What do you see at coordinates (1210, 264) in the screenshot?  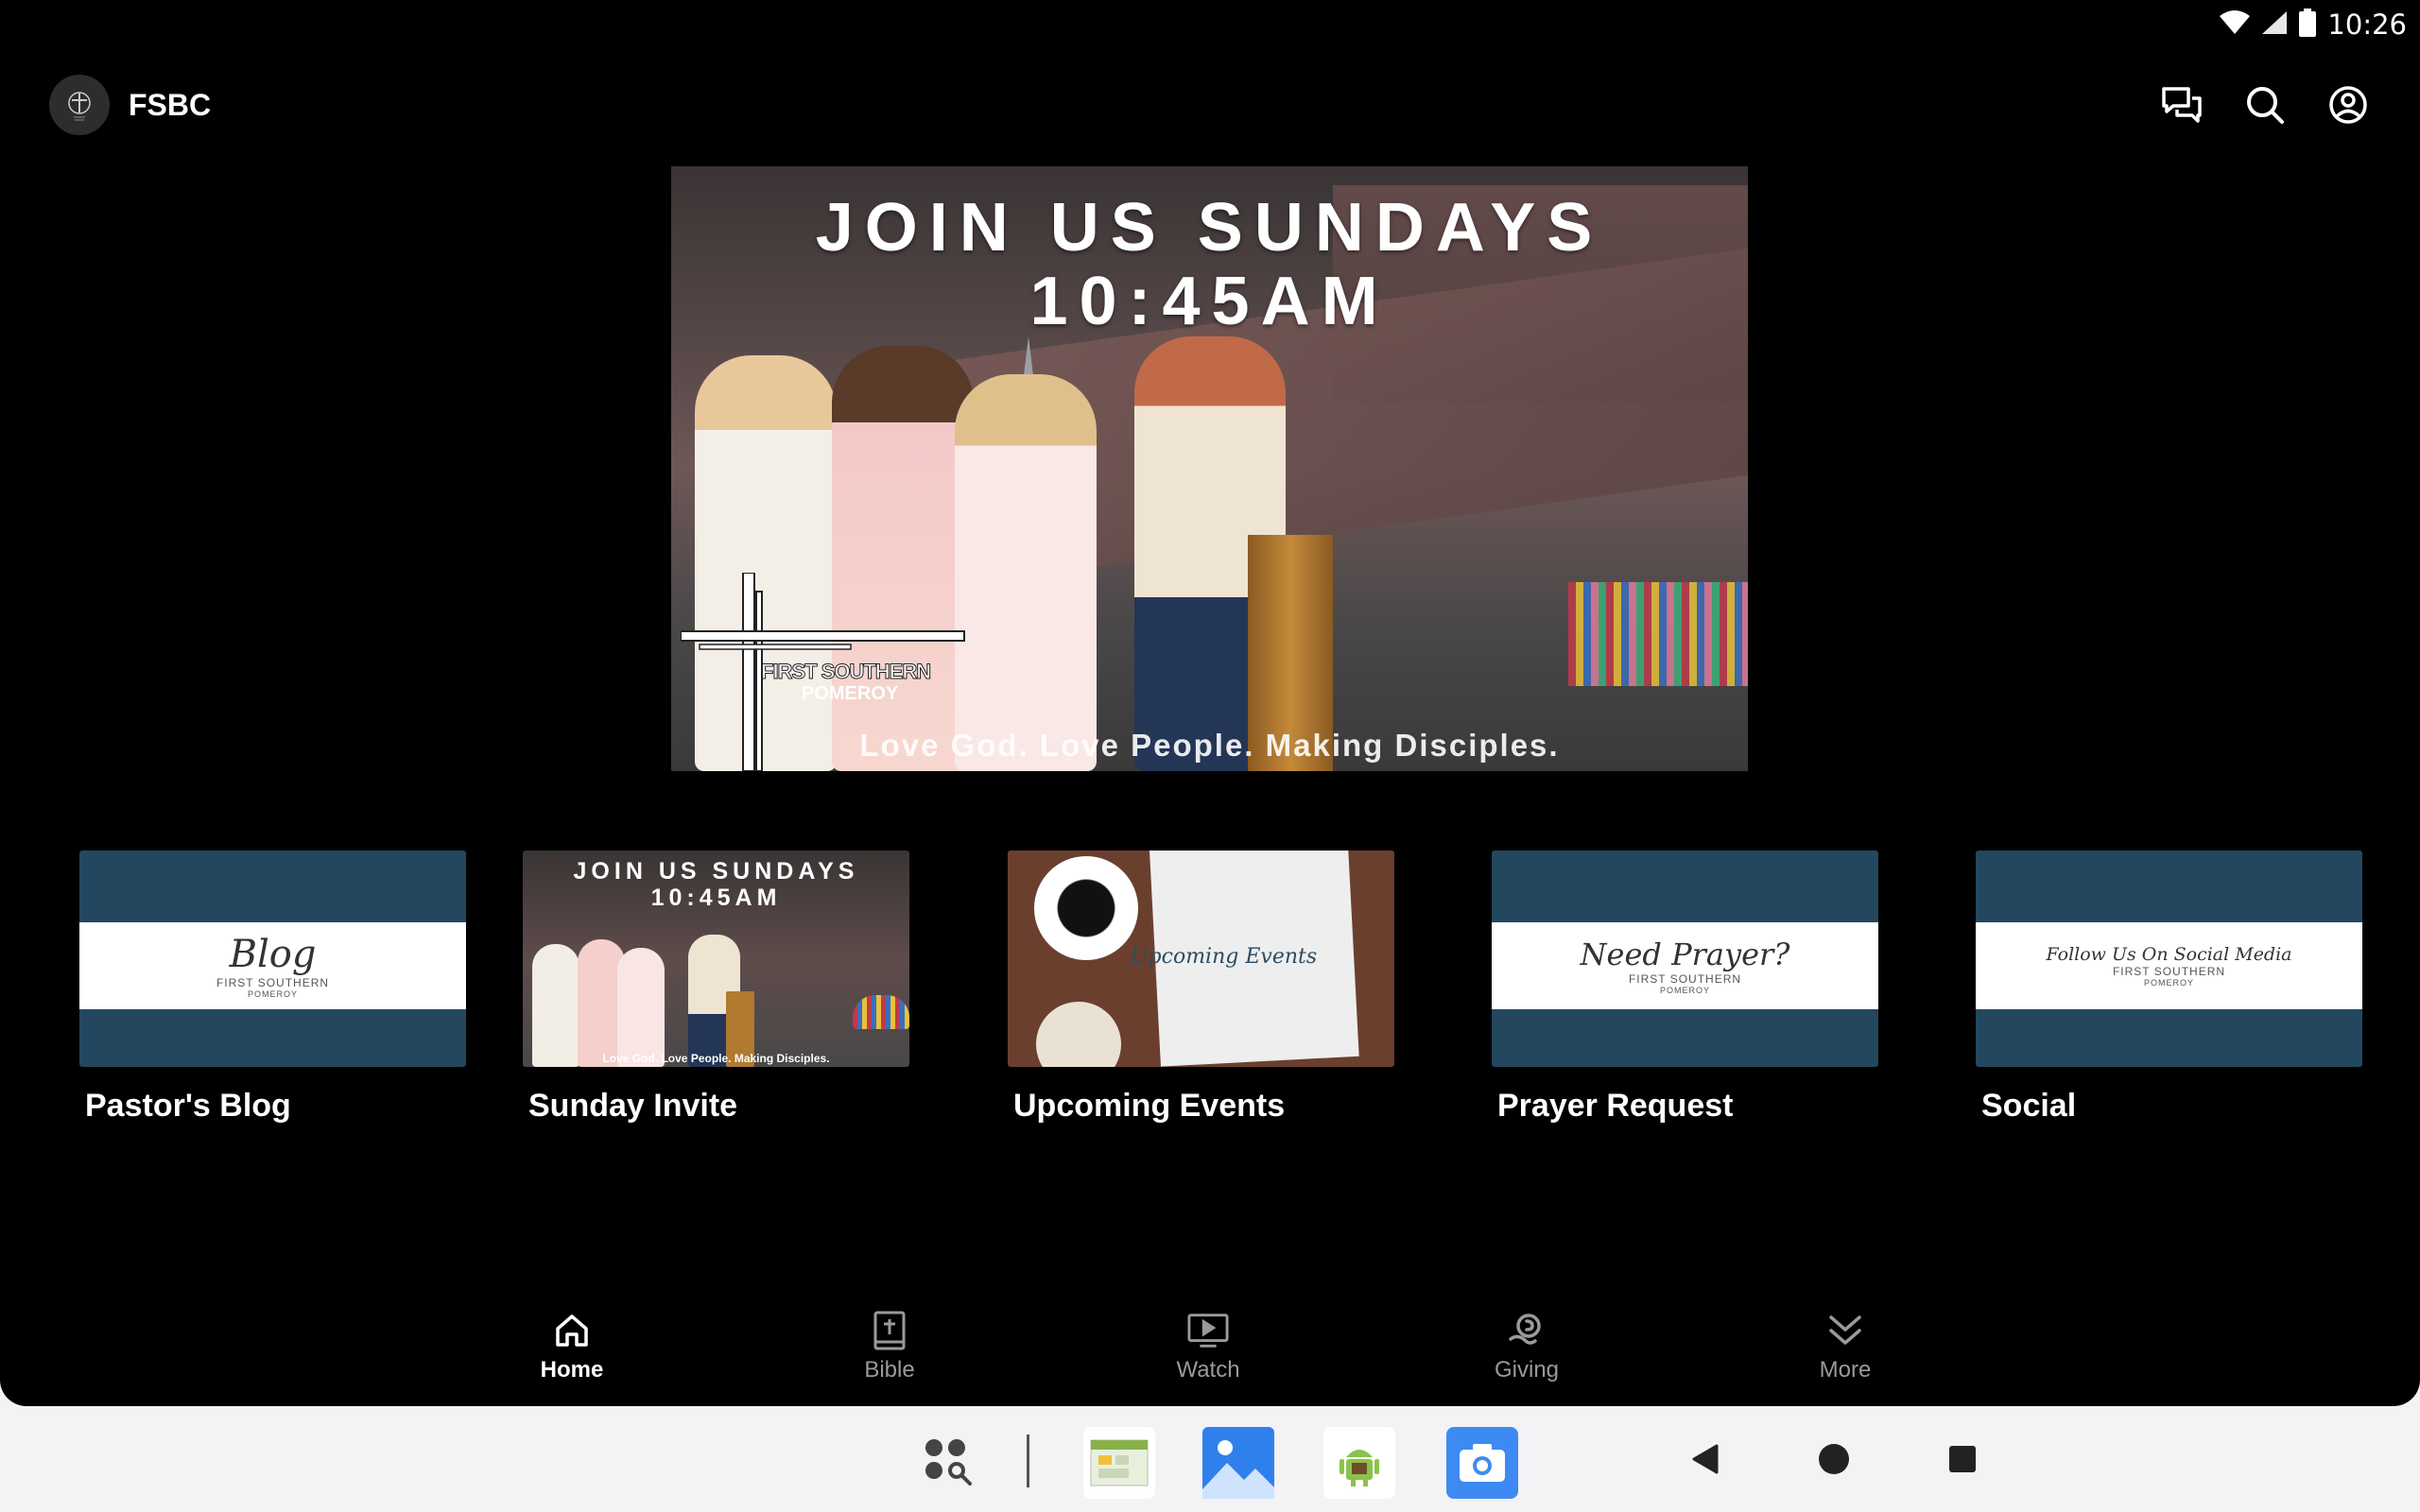 I see `hero-headline: JOIN US SUNDAYS 10:45AM` at bounding box center [1210, 264].